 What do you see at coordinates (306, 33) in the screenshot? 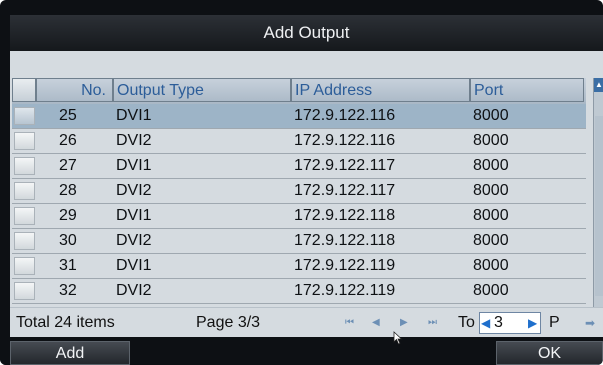
I see `dialog-title: Add Output` at bounding box center [306, 33].